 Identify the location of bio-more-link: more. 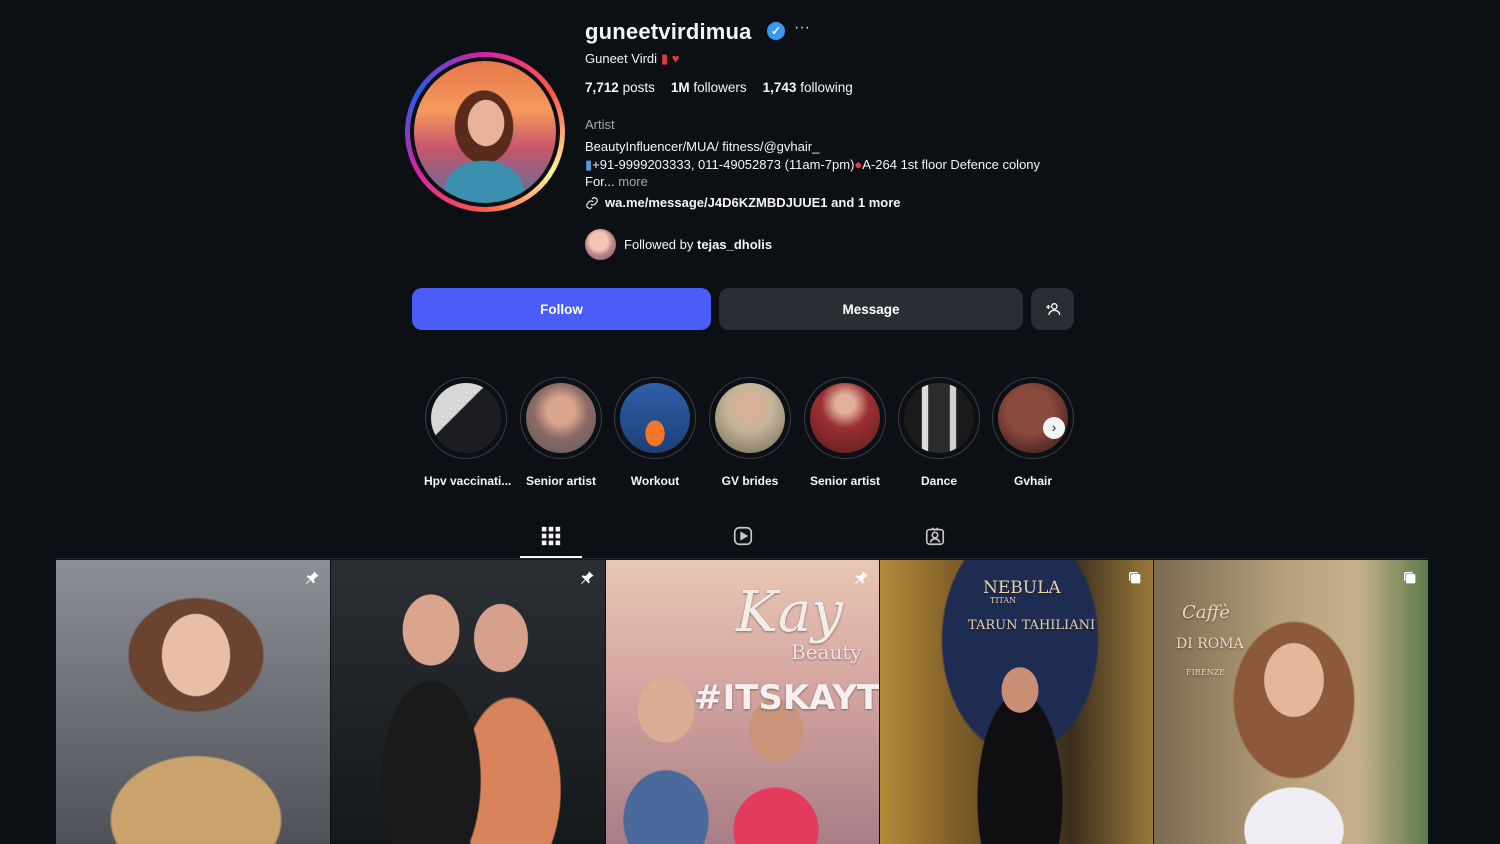
(633, 181).